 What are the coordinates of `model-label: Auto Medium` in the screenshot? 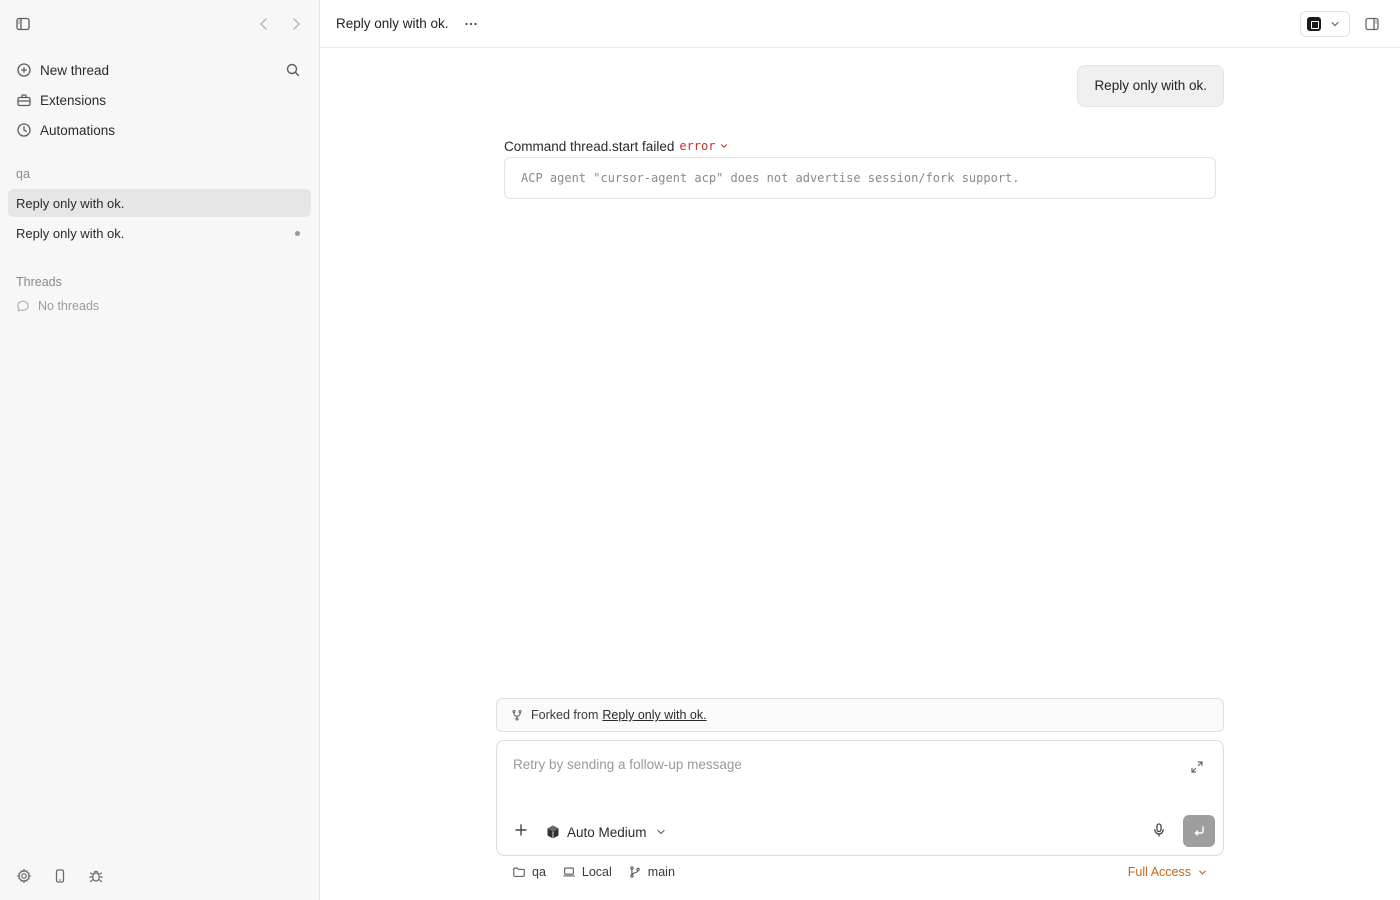 It's located at (607, 832).